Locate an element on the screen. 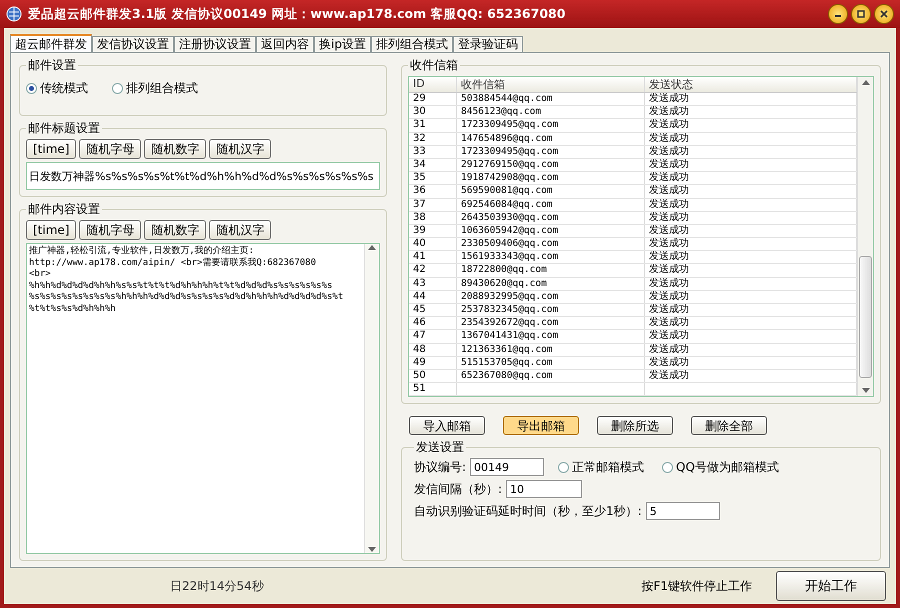  group-title: 发送设置 is located at coordinates (440, 447).